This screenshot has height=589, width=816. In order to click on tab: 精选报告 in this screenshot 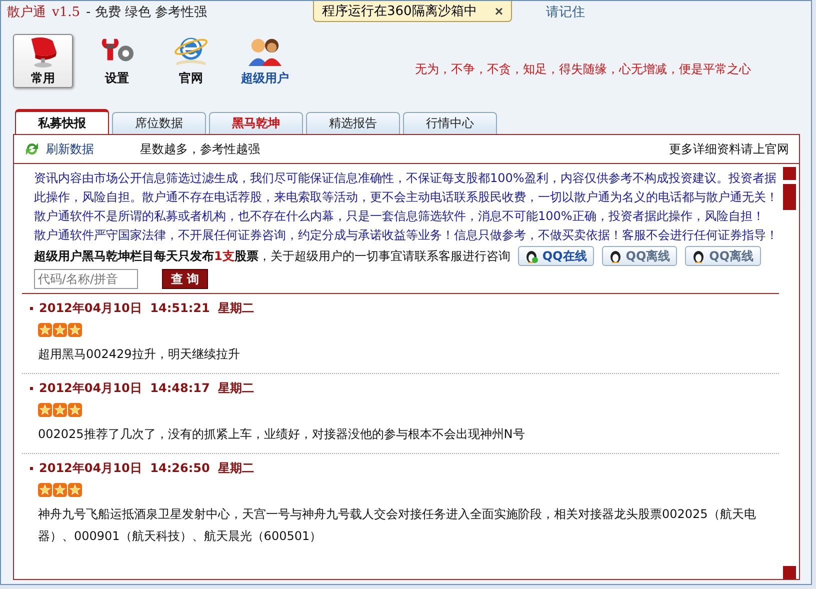, I will do `click(353, 123)`.